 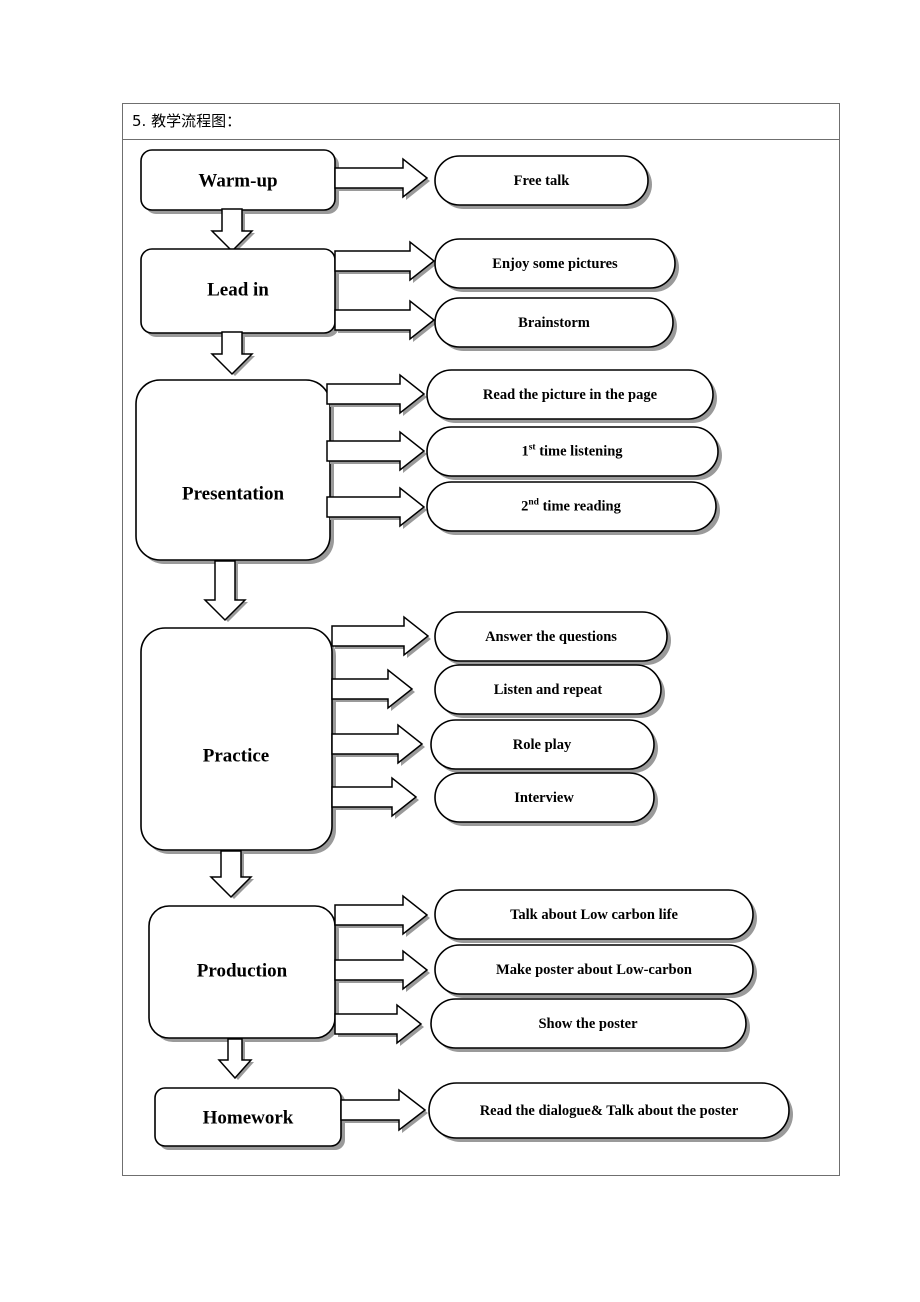 I want to click on detail-node-talk-about-low-carbon-life-label: Talk about Low carbon life, so click(x=594, y=915).